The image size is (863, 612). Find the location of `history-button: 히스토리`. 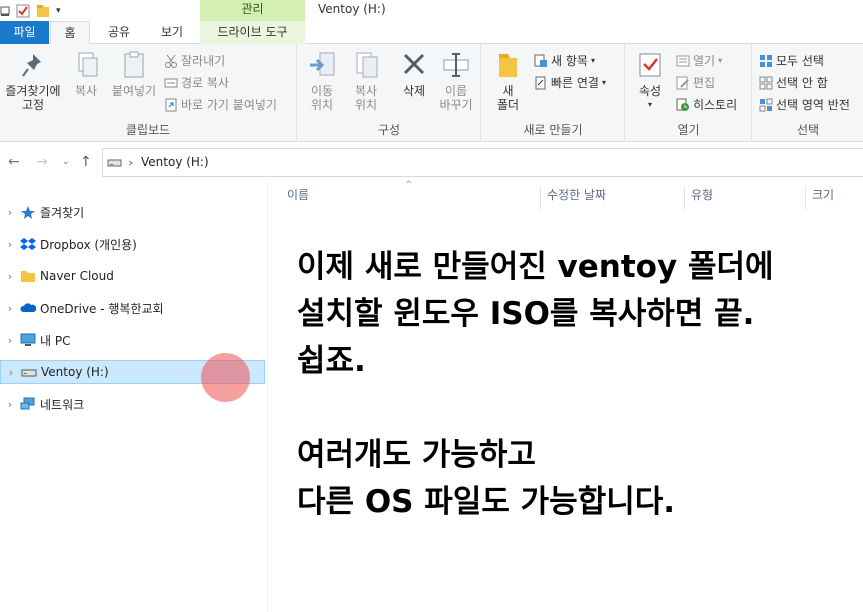

history-button: 히스토리 is located at coordinates (706, 104).